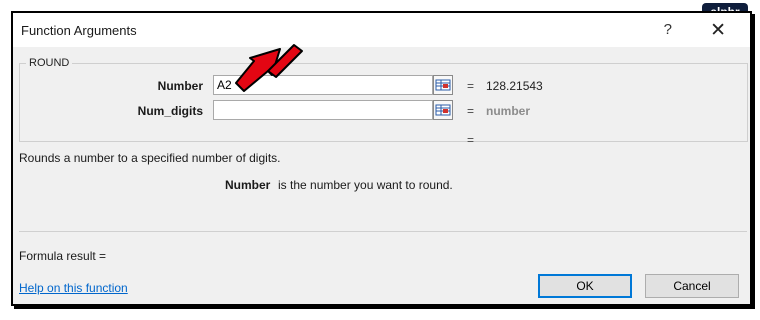 The image size is (760, 320). Describe the element at coordinates (323, 110) in the screenshot. I see `num-digits-input` at that location.